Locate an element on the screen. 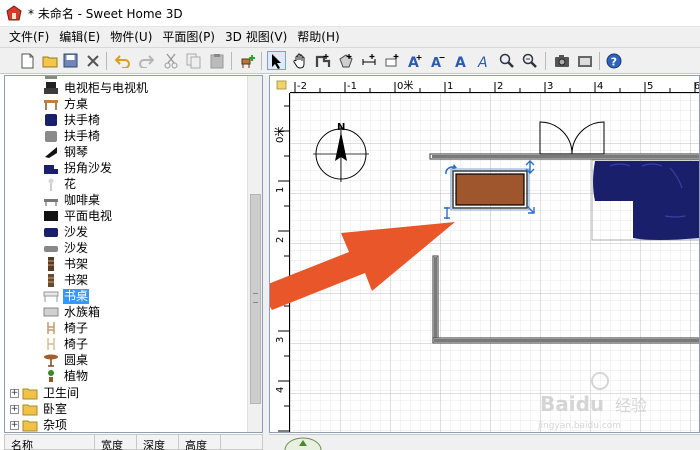  catalog-item-label: 书架 is located at coordinates (76, 279).